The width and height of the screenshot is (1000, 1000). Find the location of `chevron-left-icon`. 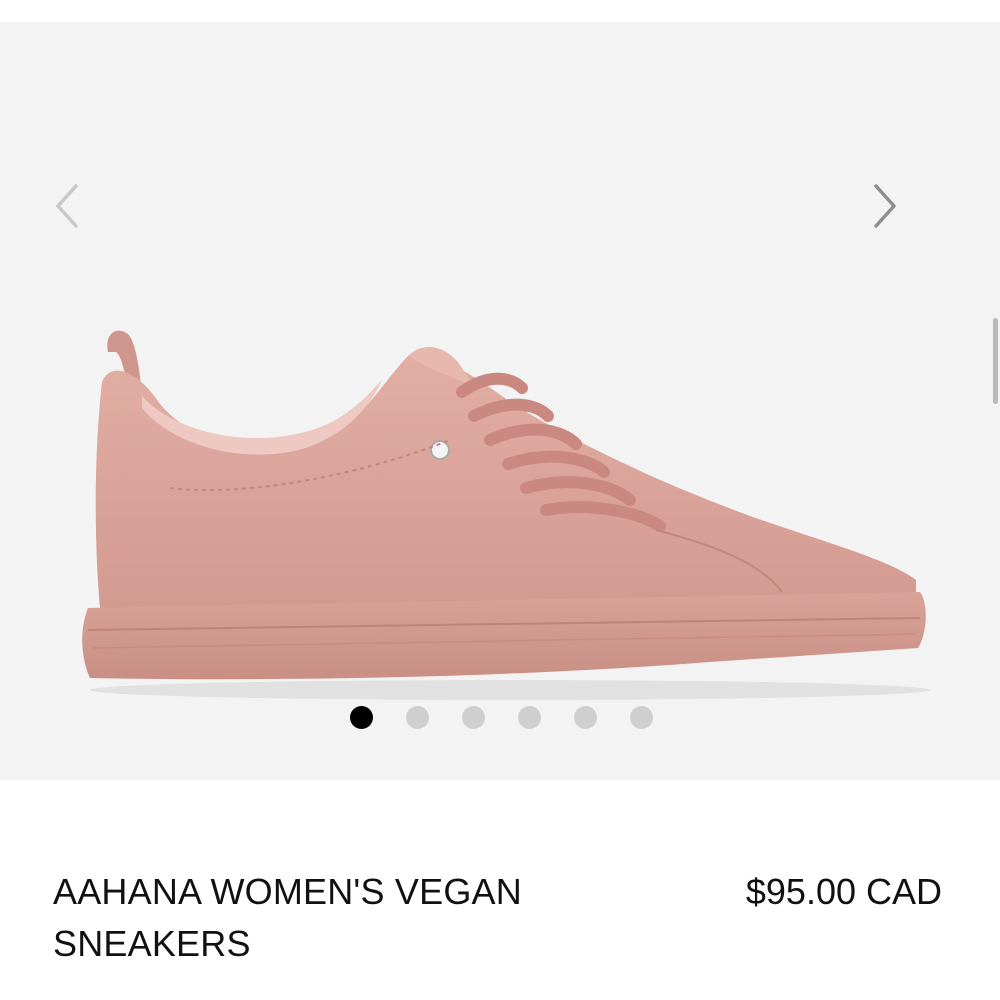

chevron-left-icon is located at coordinates (67, 206).